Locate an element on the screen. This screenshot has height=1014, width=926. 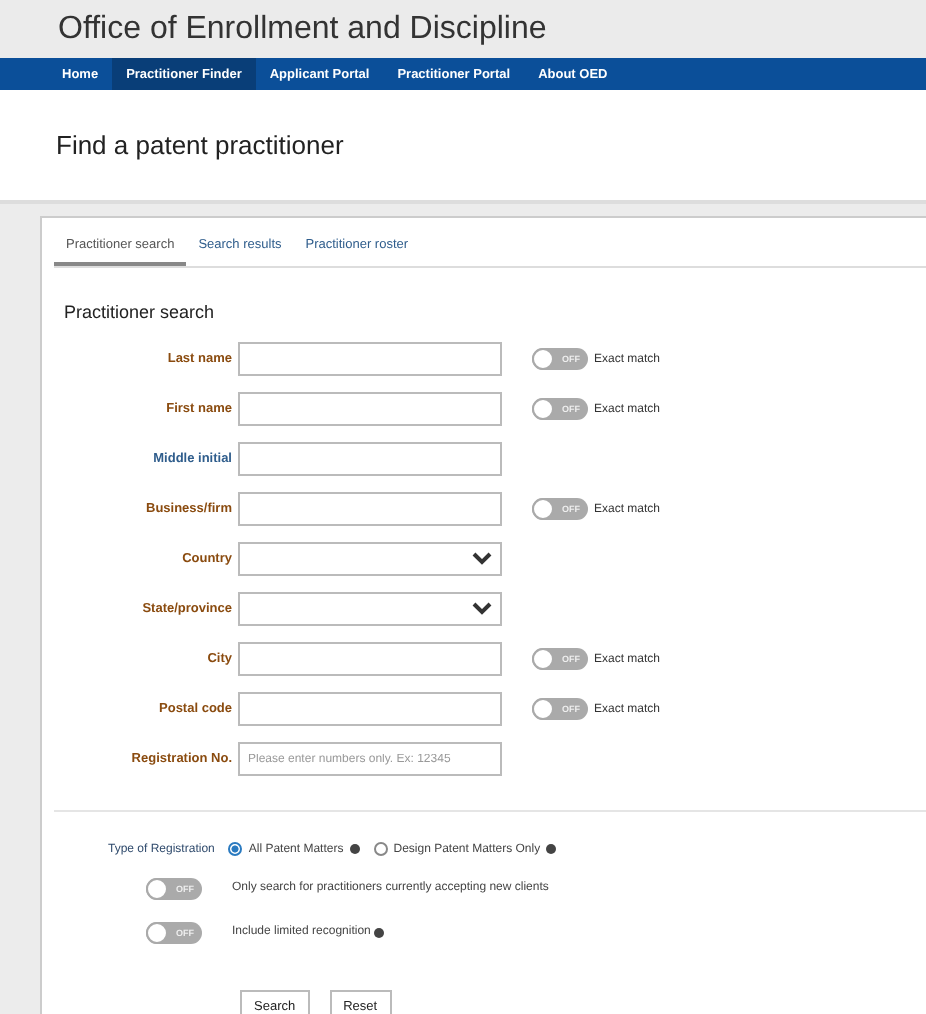
page-title: Find a patent practitioner is located at coordinates (200, 145).